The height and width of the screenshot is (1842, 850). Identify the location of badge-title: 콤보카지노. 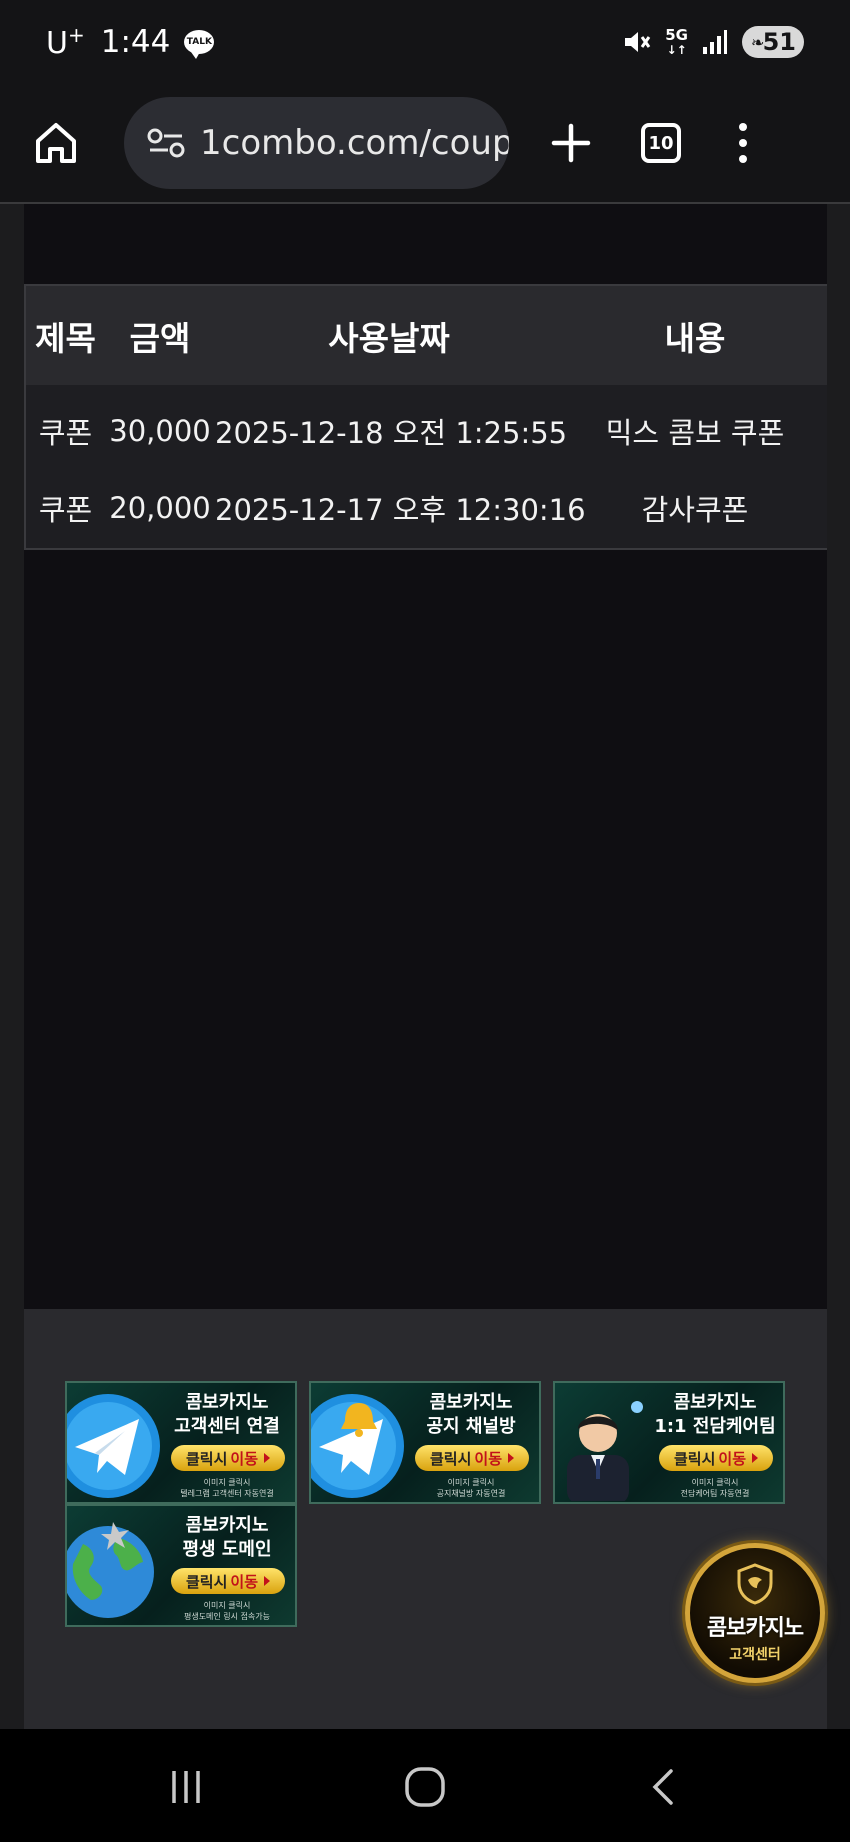
(755, 1628).